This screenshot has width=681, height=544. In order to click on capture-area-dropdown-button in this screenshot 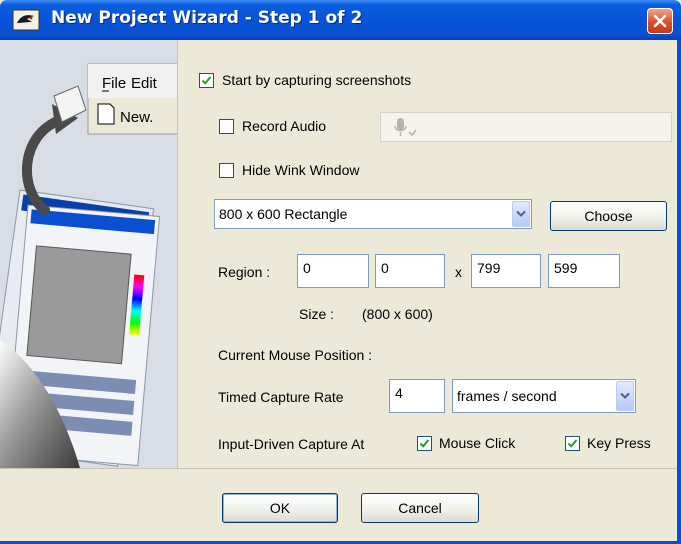, I will do `click(521, 214)`.